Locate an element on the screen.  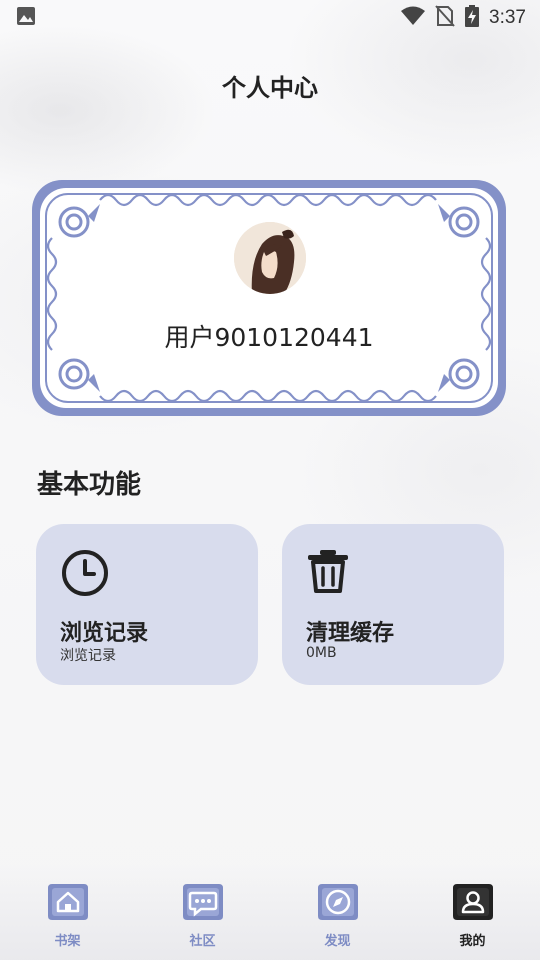
image-icon is located at coordinates (26, 18).